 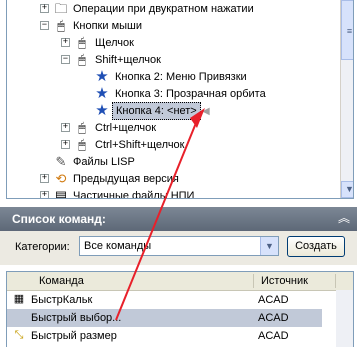 I want to click on tree-item-label: Кнопки мыши, so click(x=108, y=26).